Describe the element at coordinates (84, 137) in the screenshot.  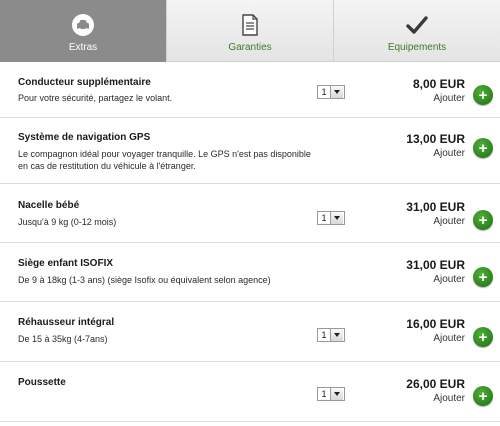
I see `item-title: Système de navigation GPS` at that location.